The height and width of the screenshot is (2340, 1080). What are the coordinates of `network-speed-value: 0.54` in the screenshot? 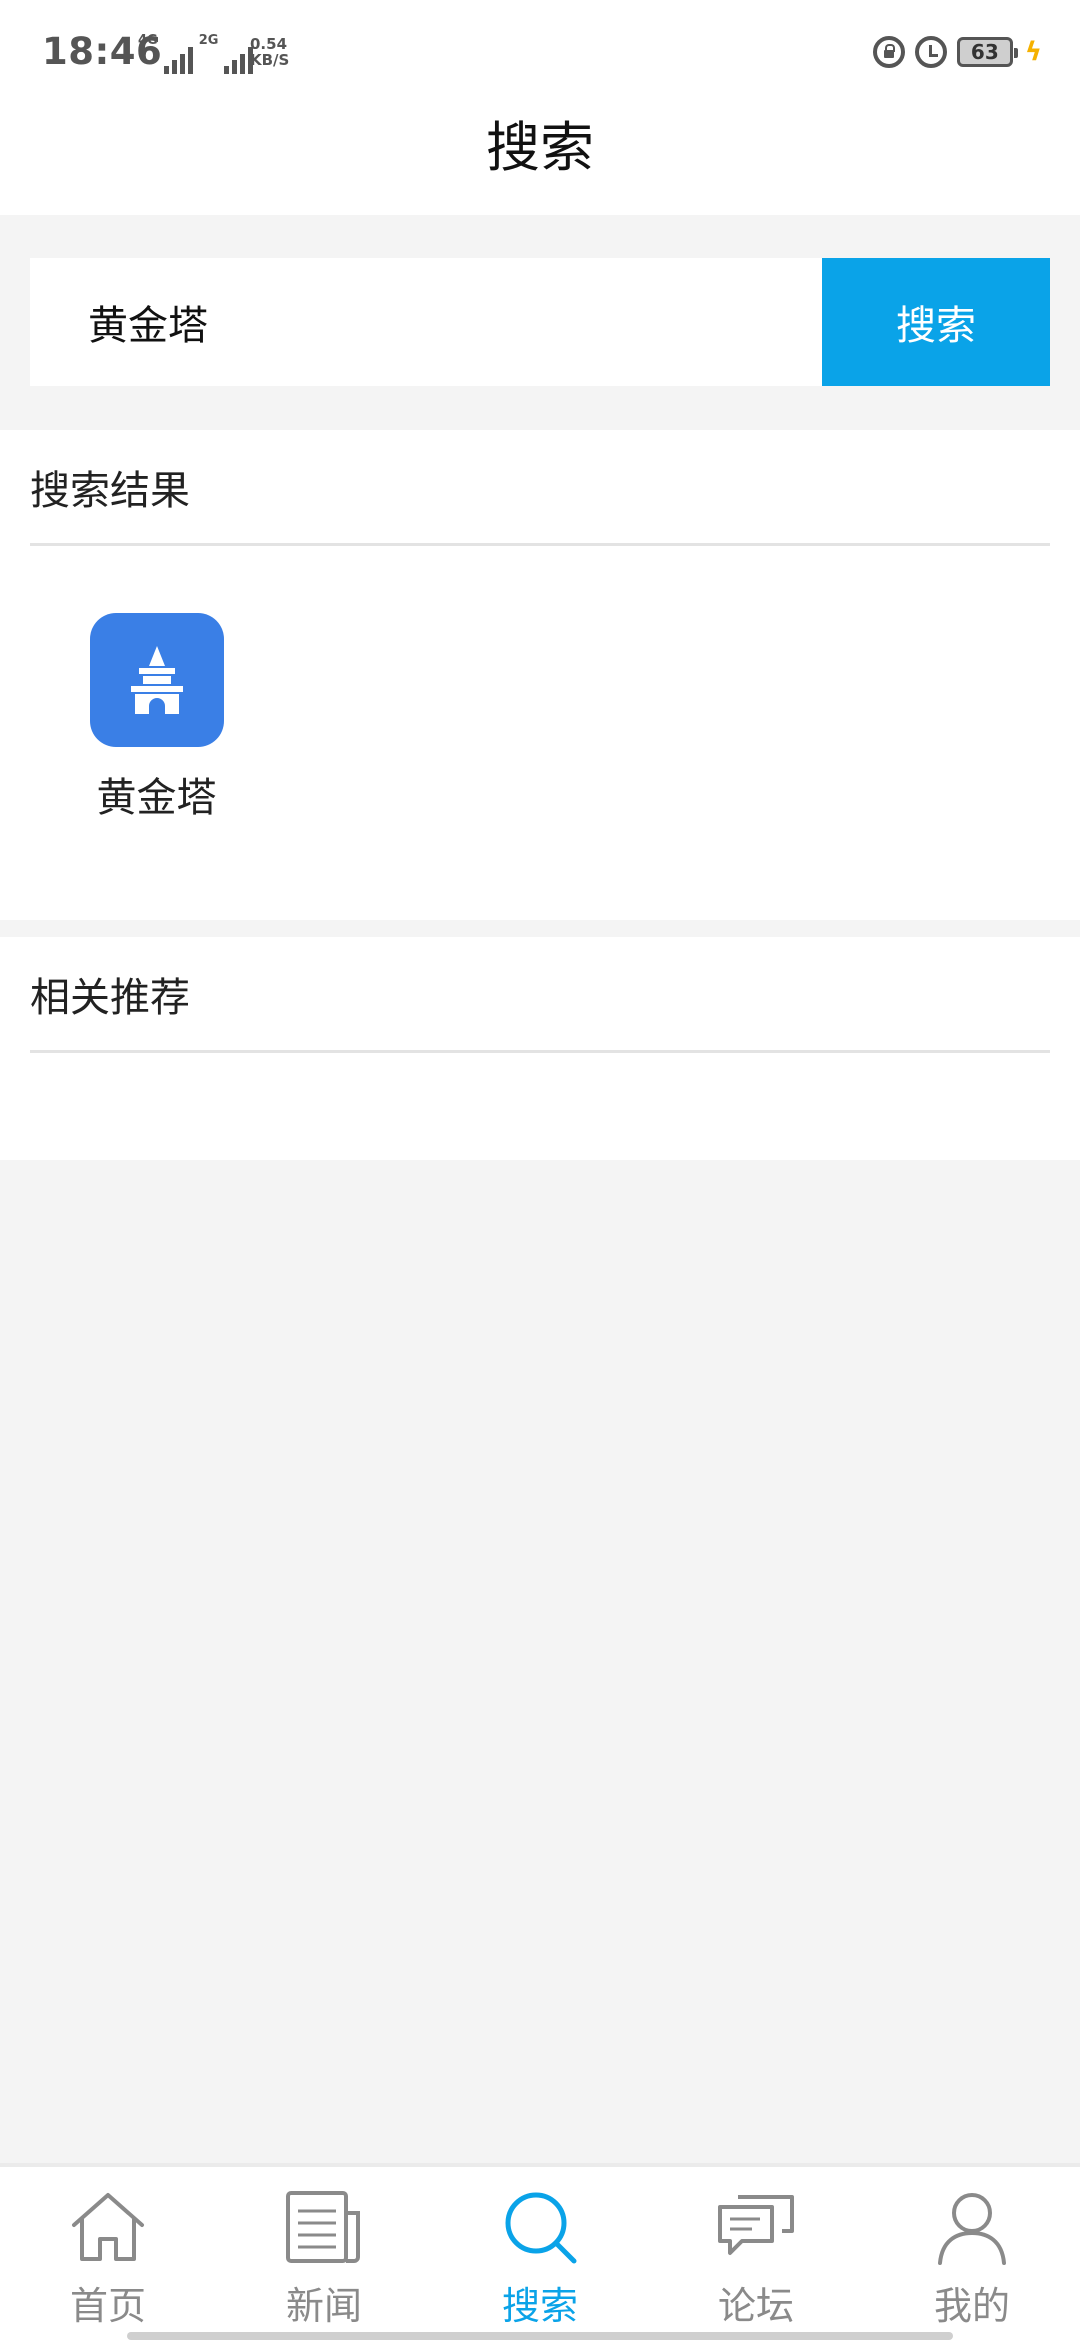 It's located at (269, 44).